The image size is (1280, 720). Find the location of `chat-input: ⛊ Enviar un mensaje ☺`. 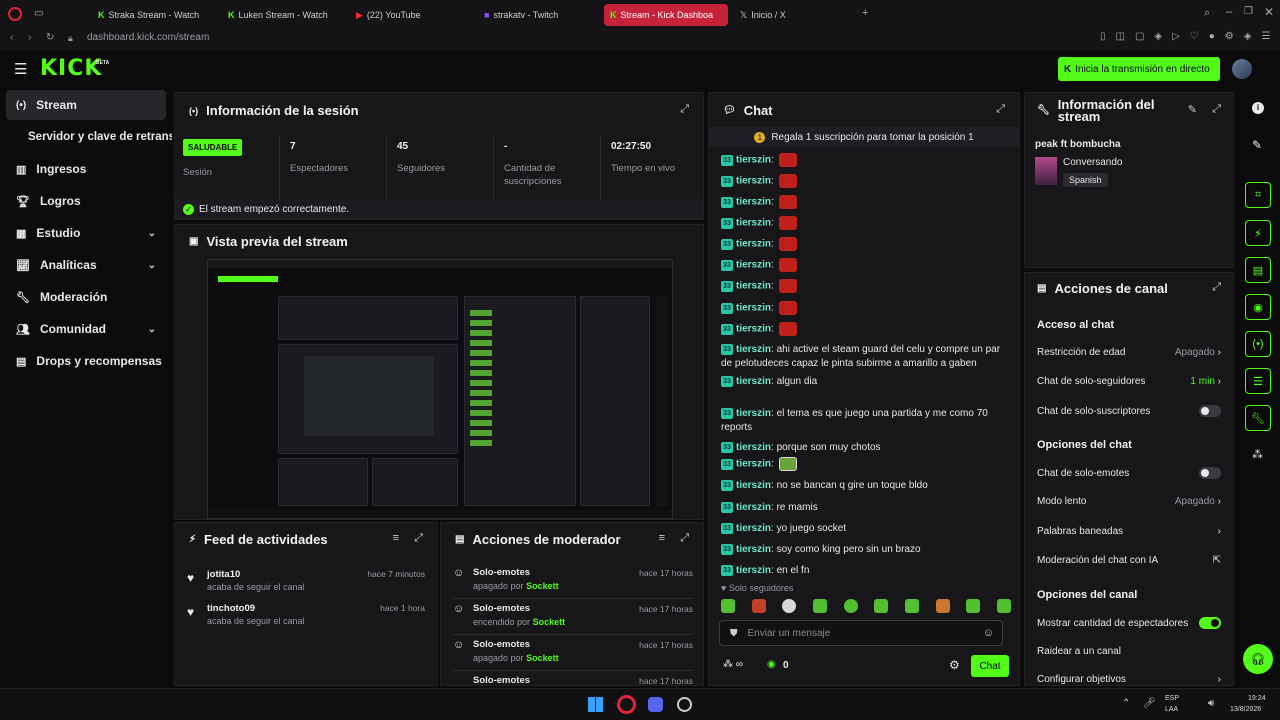

chat-input: ⛊ Enviar un mensaje ☺ is located at coordinates (861, 633).